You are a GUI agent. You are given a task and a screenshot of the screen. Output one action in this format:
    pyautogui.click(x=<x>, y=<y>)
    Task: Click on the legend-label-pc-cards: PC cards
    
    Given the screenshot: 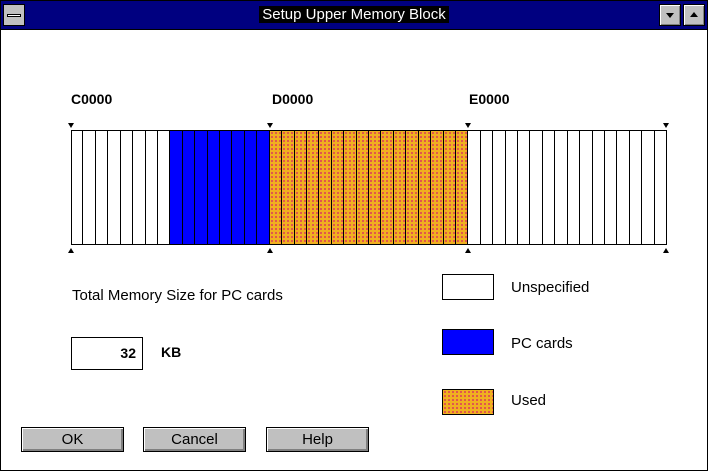 What is the action you would take?
    pyautogui.click(x=542, y=343)
    